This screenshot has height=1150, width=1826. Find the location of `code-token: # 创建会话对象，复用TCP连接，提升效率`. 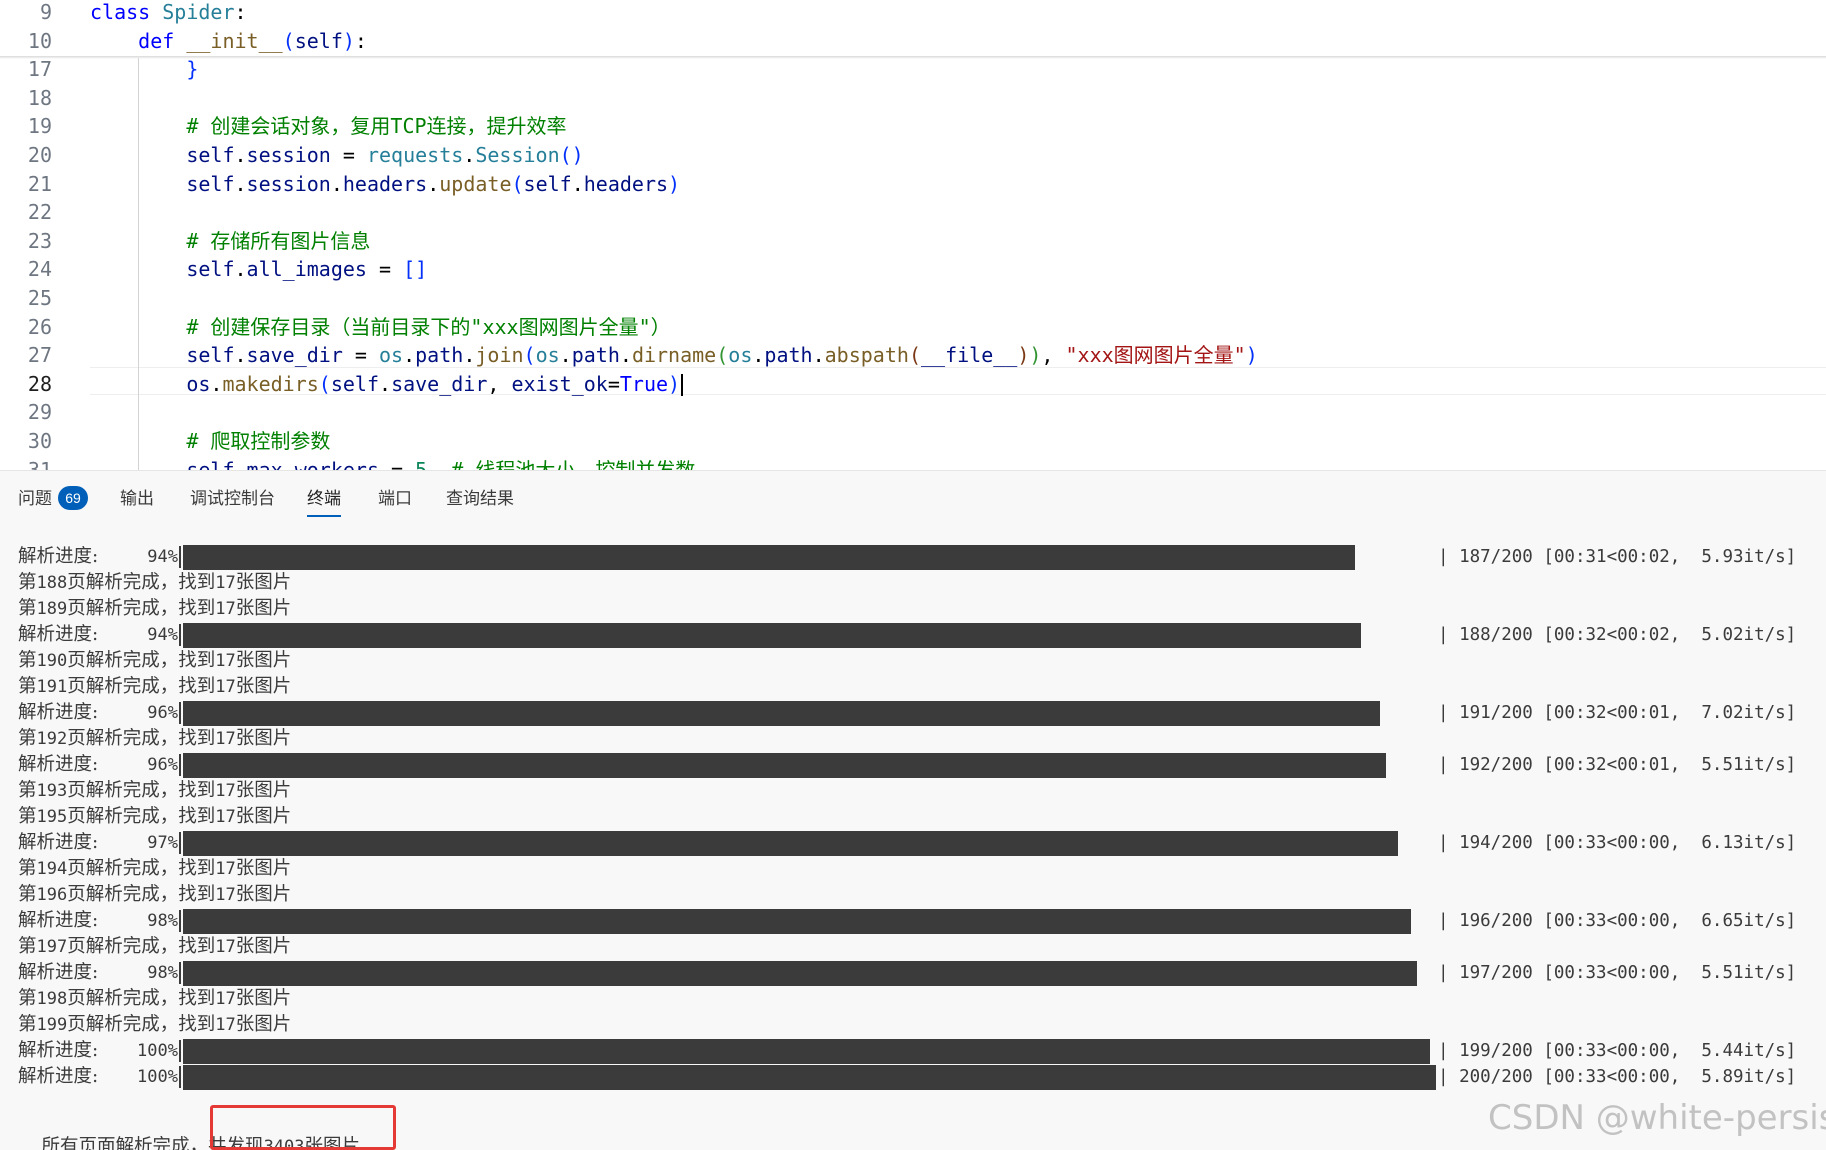

code-token: # 创建会话对象，复用TCP连接，提升效率 is located at coordinates (328, 126).